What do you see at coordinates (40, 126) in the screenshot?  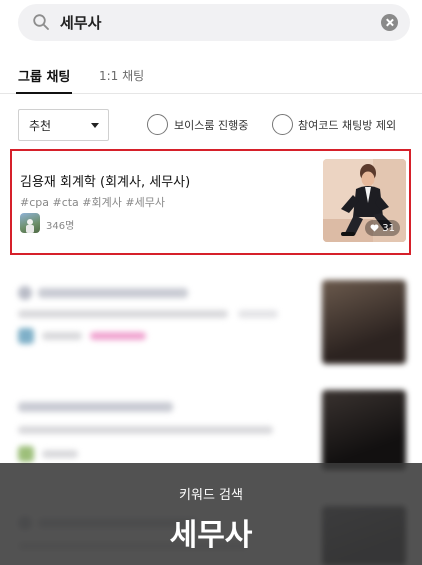 I see `sort-dropdown-value: 추천` at bounding box center [40, 126].